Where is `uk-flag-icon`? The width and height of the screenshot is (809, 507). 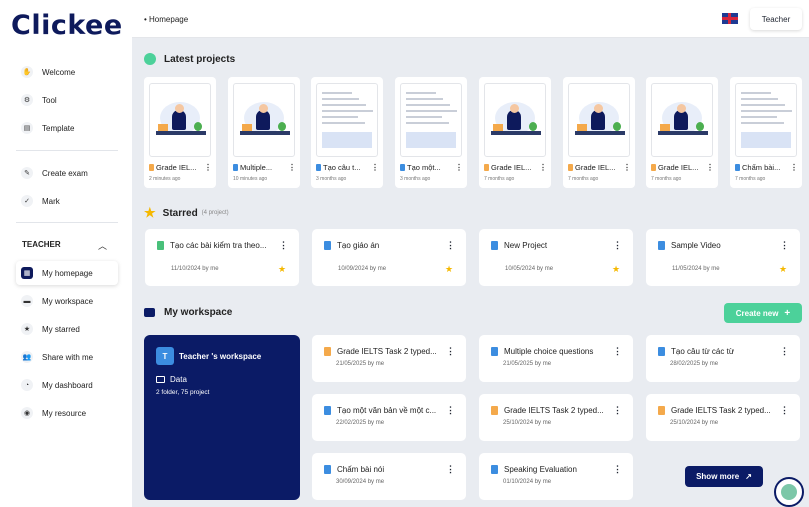
uk-flag-icon is located at coordinates (730, 18).